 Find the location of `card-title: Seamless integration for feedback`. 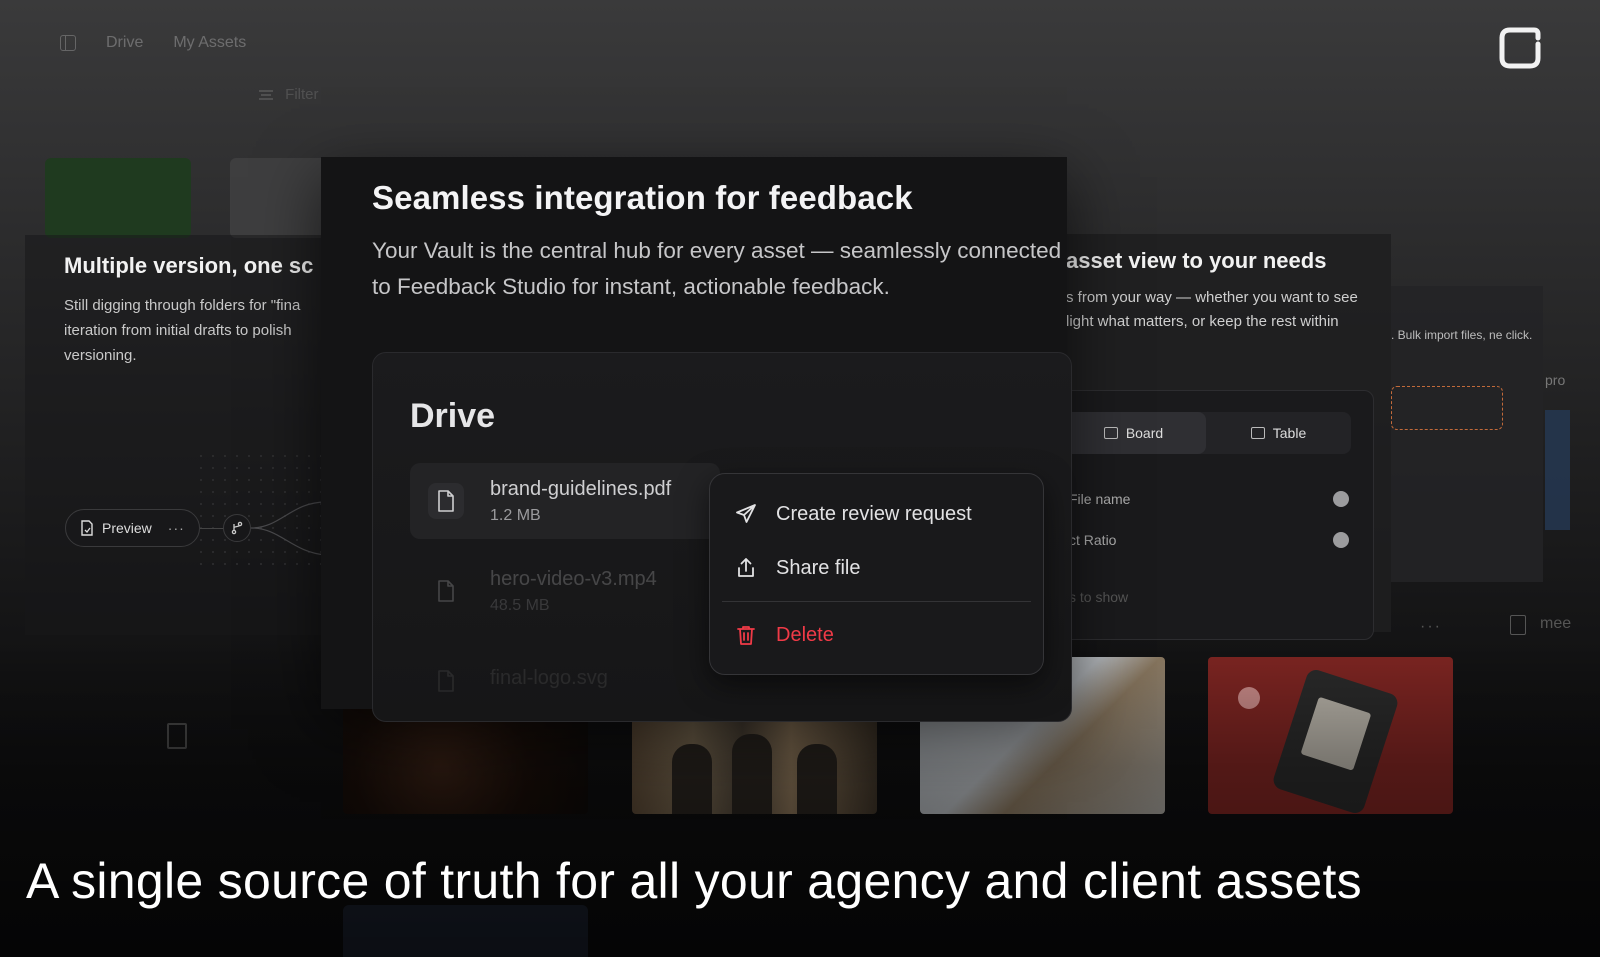

card-title: Seamless integration for feedback is located at coordinates (642, 197).